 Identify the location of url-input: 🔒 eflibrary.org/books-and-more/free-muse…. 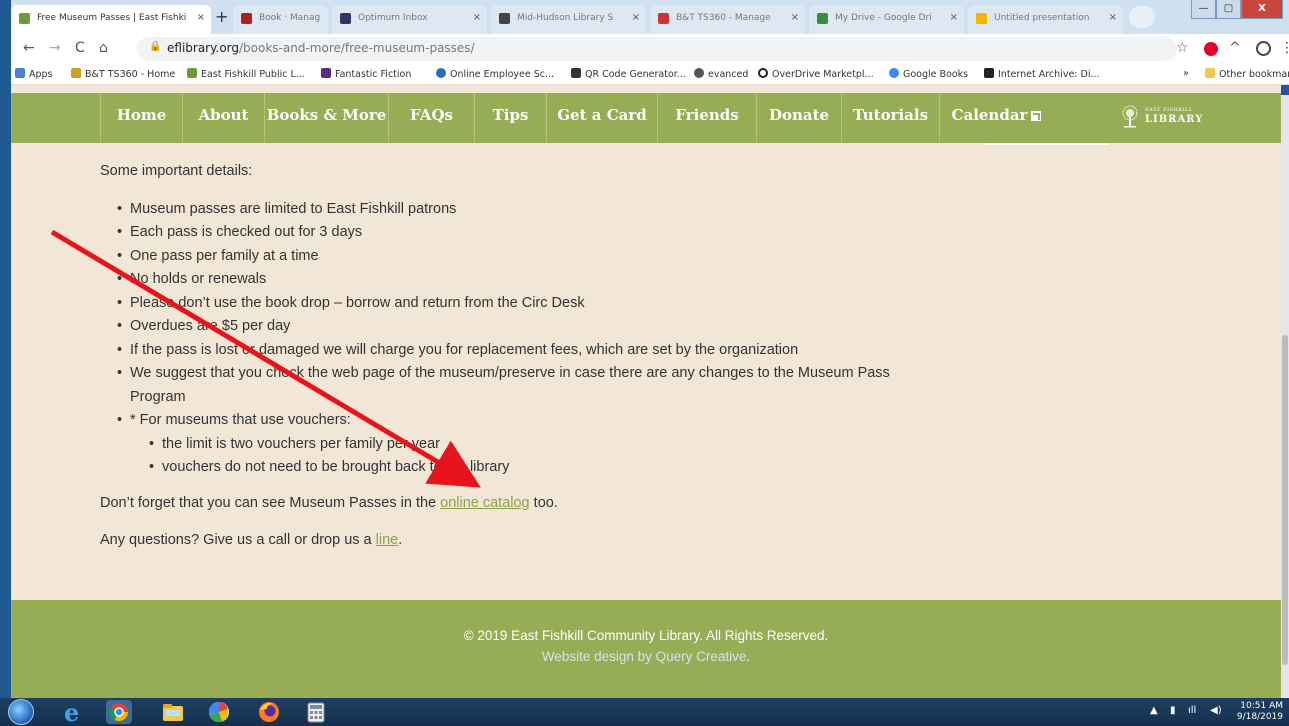
(657, 49).